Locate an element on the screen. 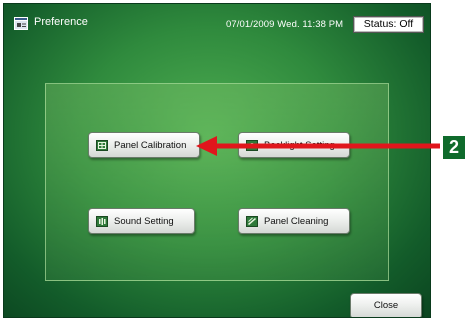 Image resolution: width=473 pixels, height=321 pixels. panel-calibration-label: Panel Calibration is located at coordinates (150, 145).